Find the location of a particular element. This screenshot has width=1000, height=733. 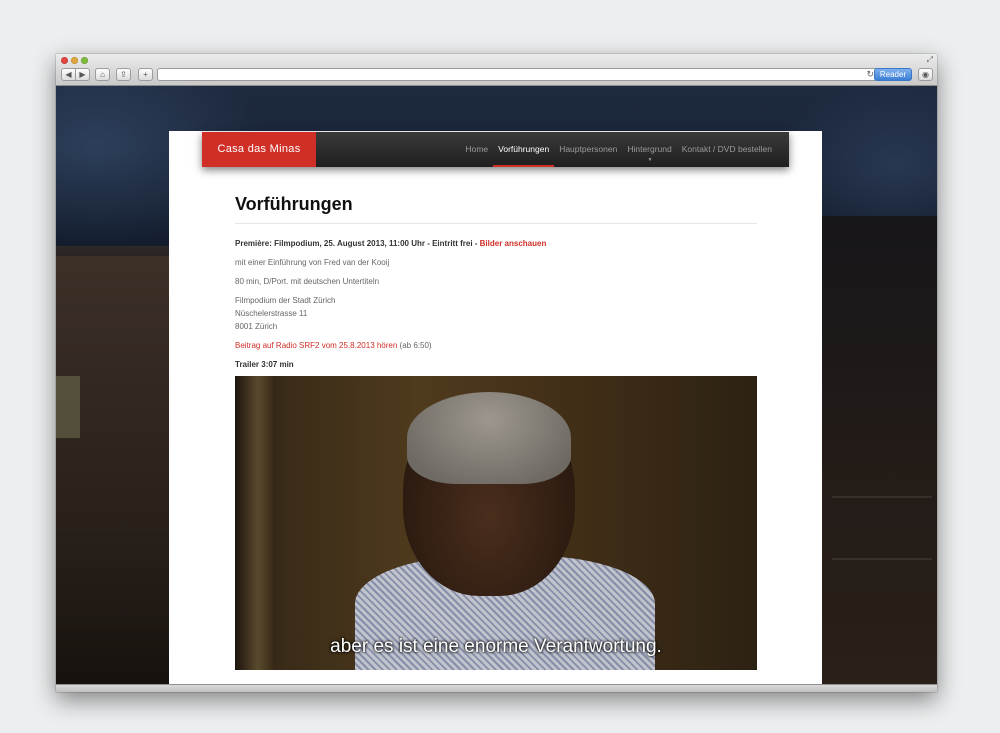

page-title: Vorführungen is located at coordinates (496, 209).